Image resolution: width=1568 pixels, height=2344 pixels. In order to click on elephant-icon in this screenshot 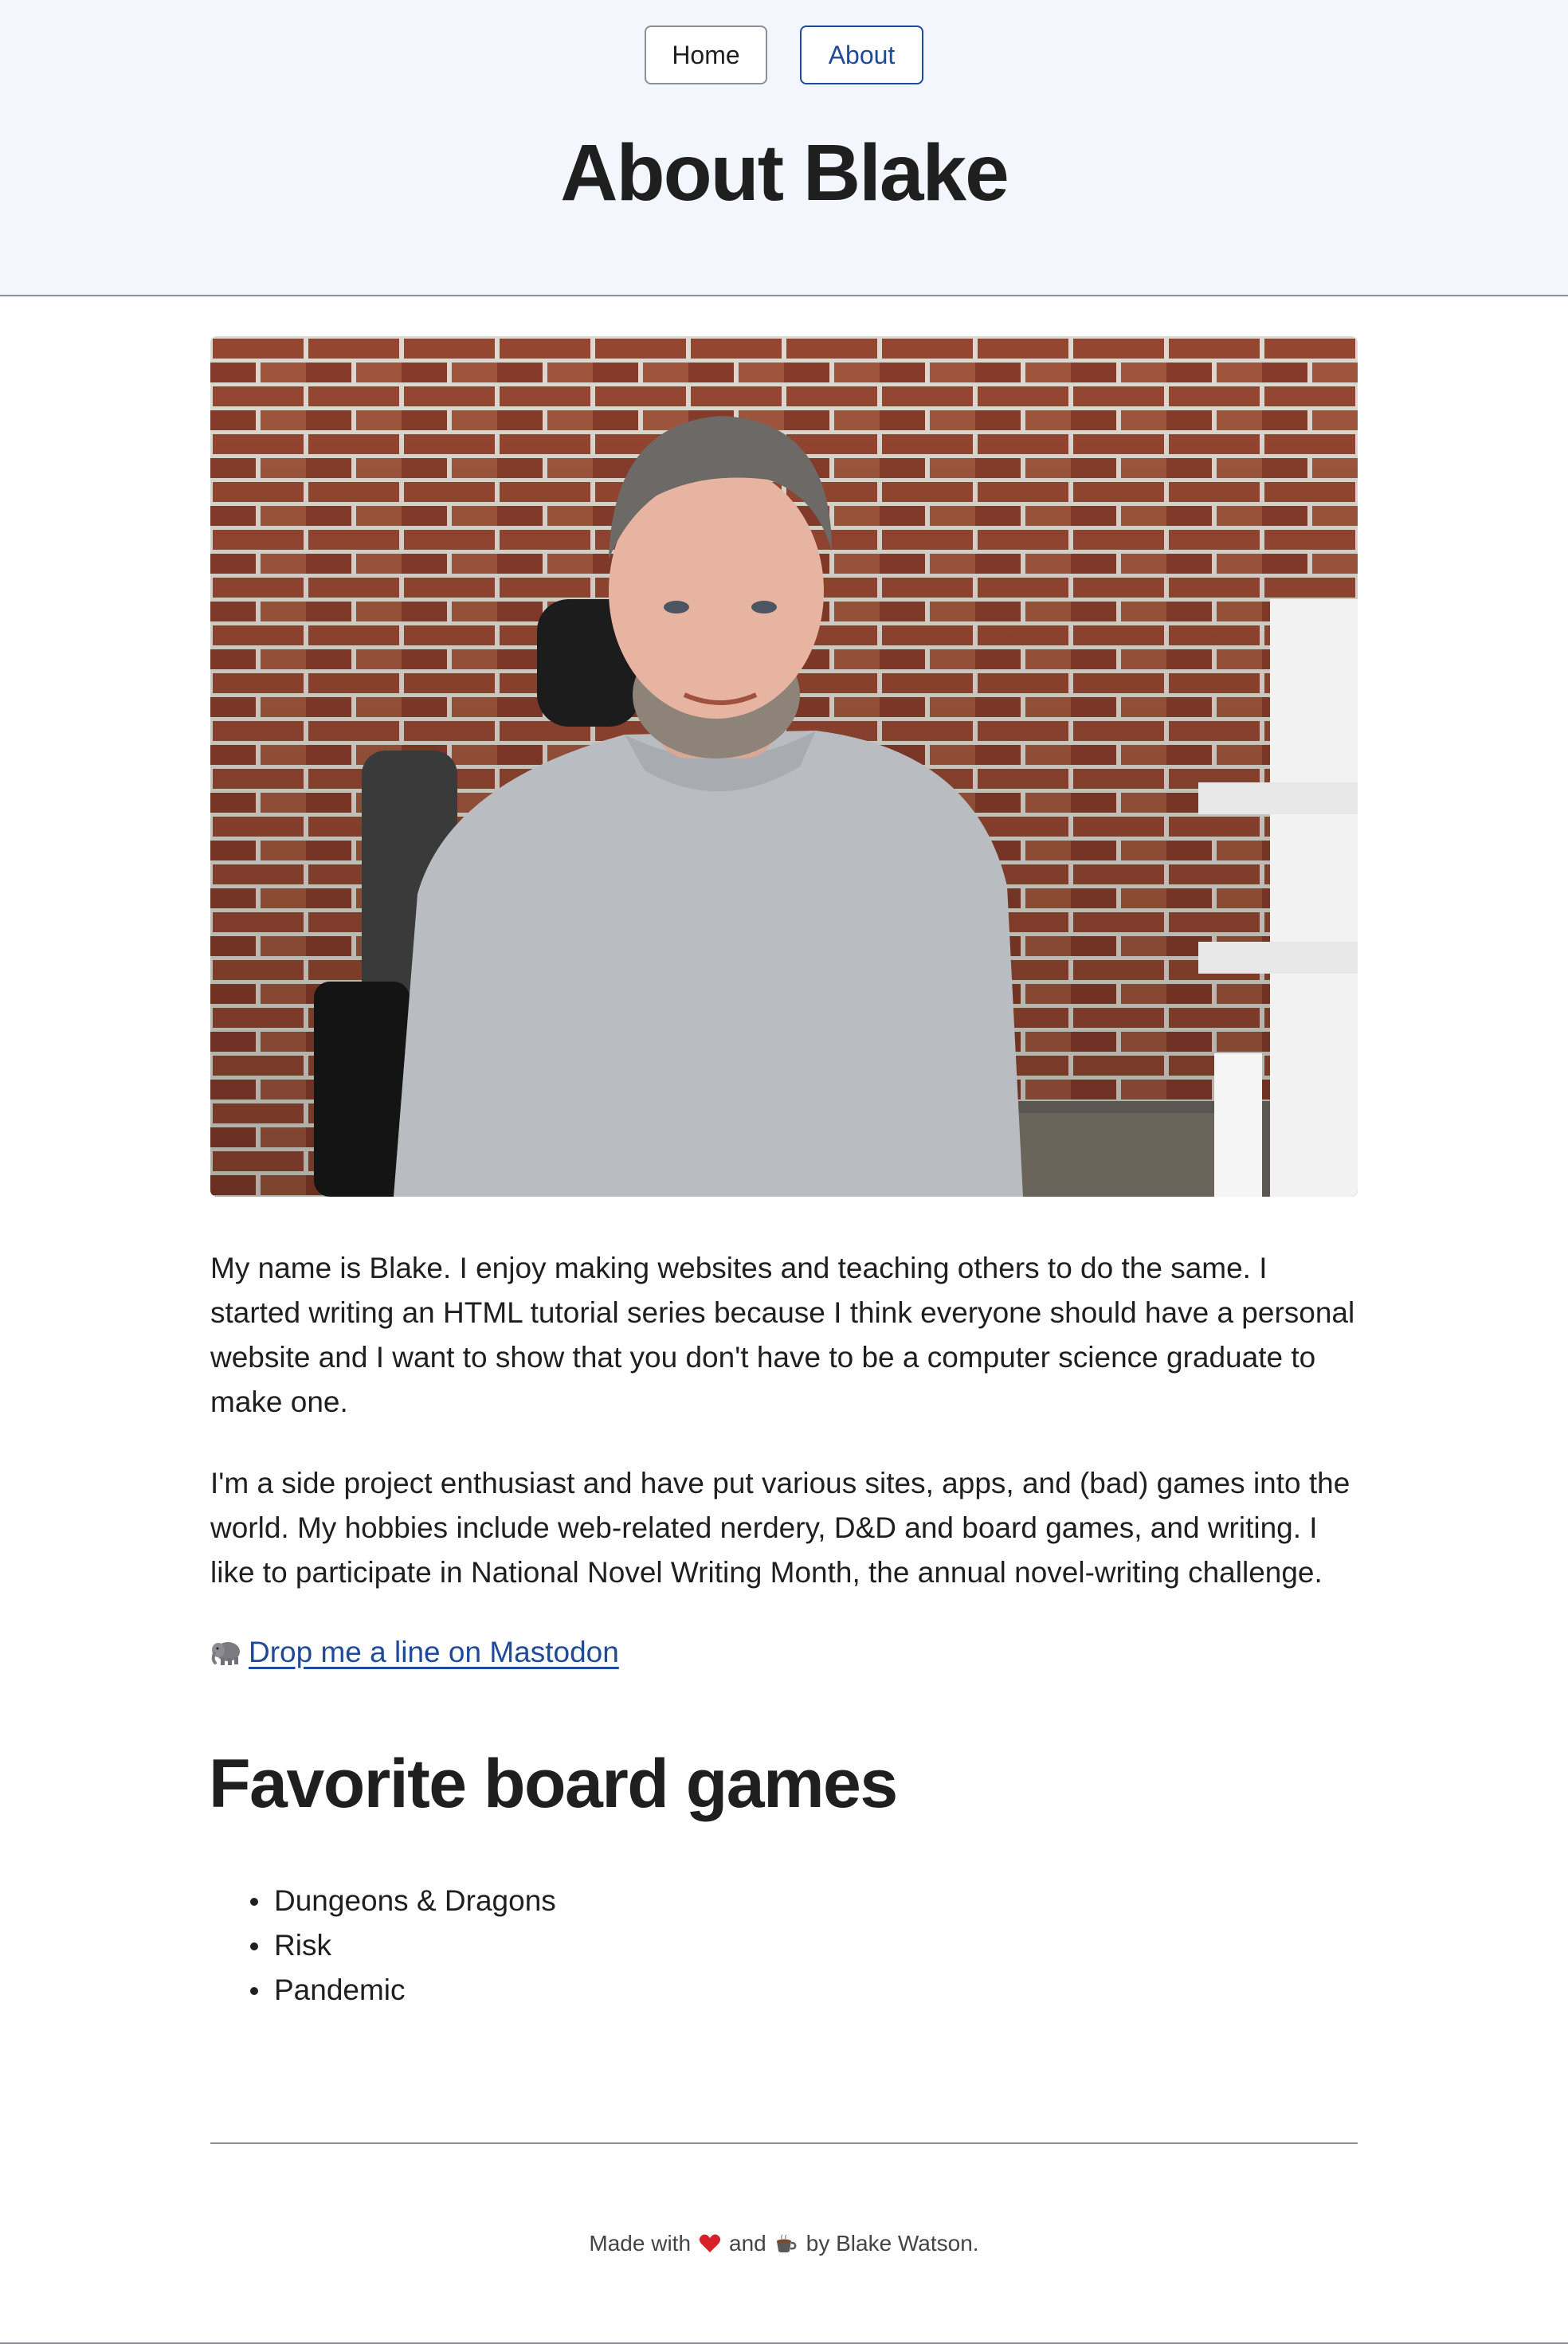, I will do `click(225, 1653)`.